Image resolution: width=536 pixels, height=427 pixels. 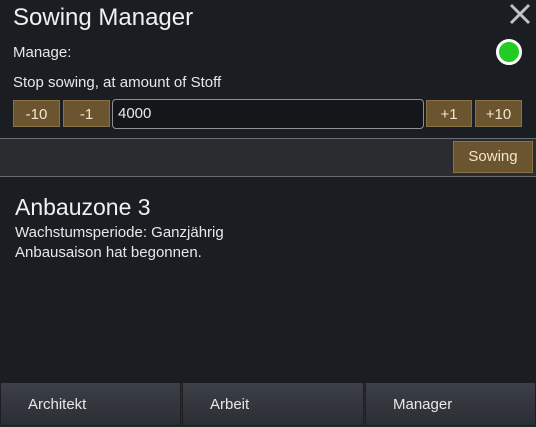 I want to click on close-icon, so click(x=520, y=14).